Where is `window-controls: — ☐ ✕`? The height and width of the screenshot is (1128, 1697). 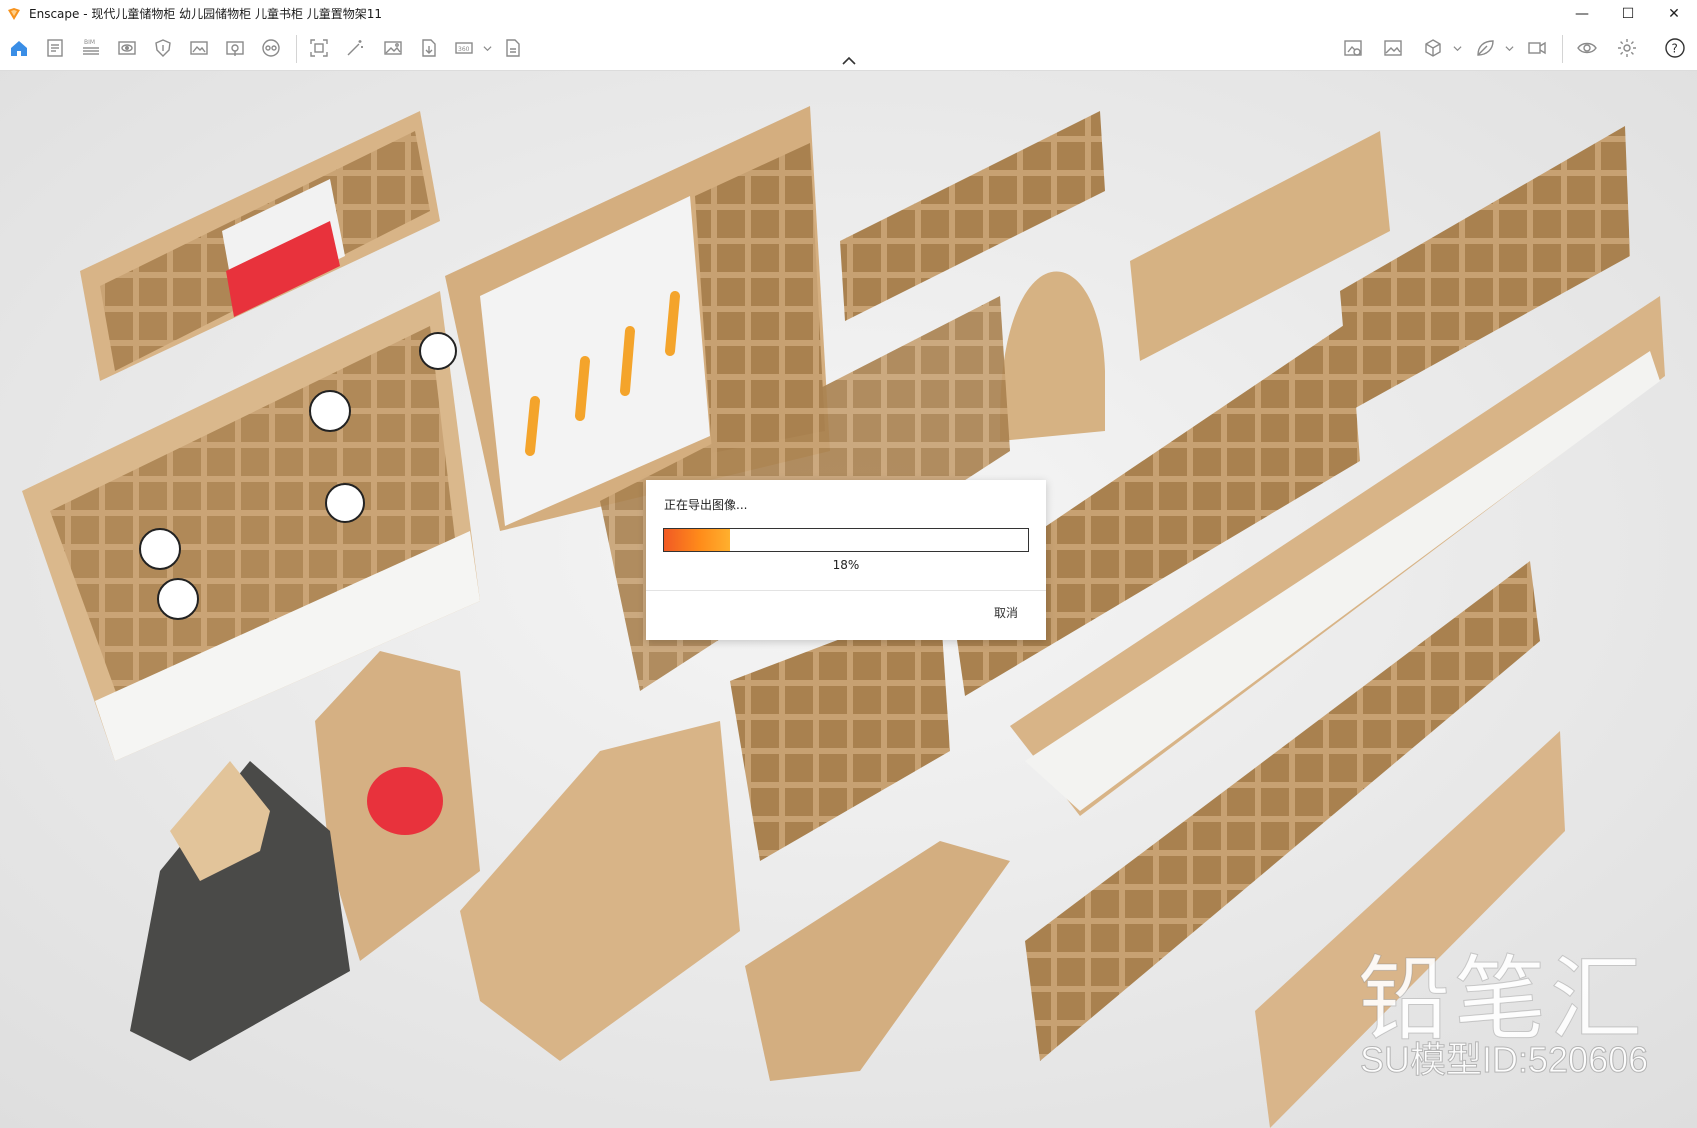 window-controls: — ☐ ✕ is located at coordinates (1628, 13).